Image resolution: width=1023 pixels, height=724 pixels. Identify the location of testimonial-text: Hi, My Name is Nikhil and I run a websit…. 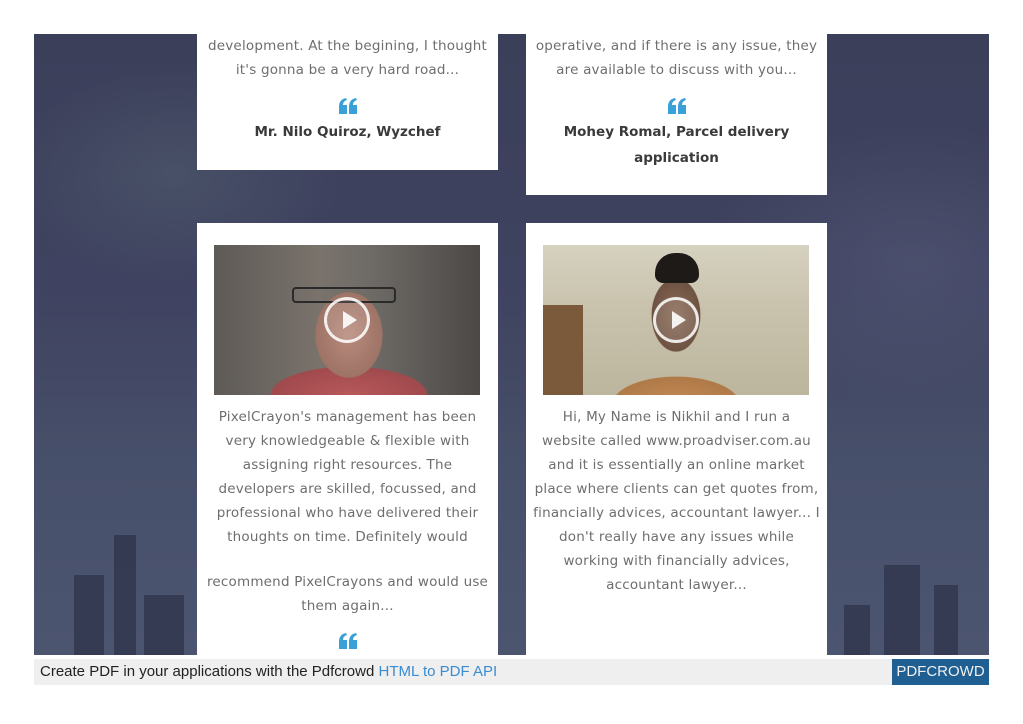
(676, 501).